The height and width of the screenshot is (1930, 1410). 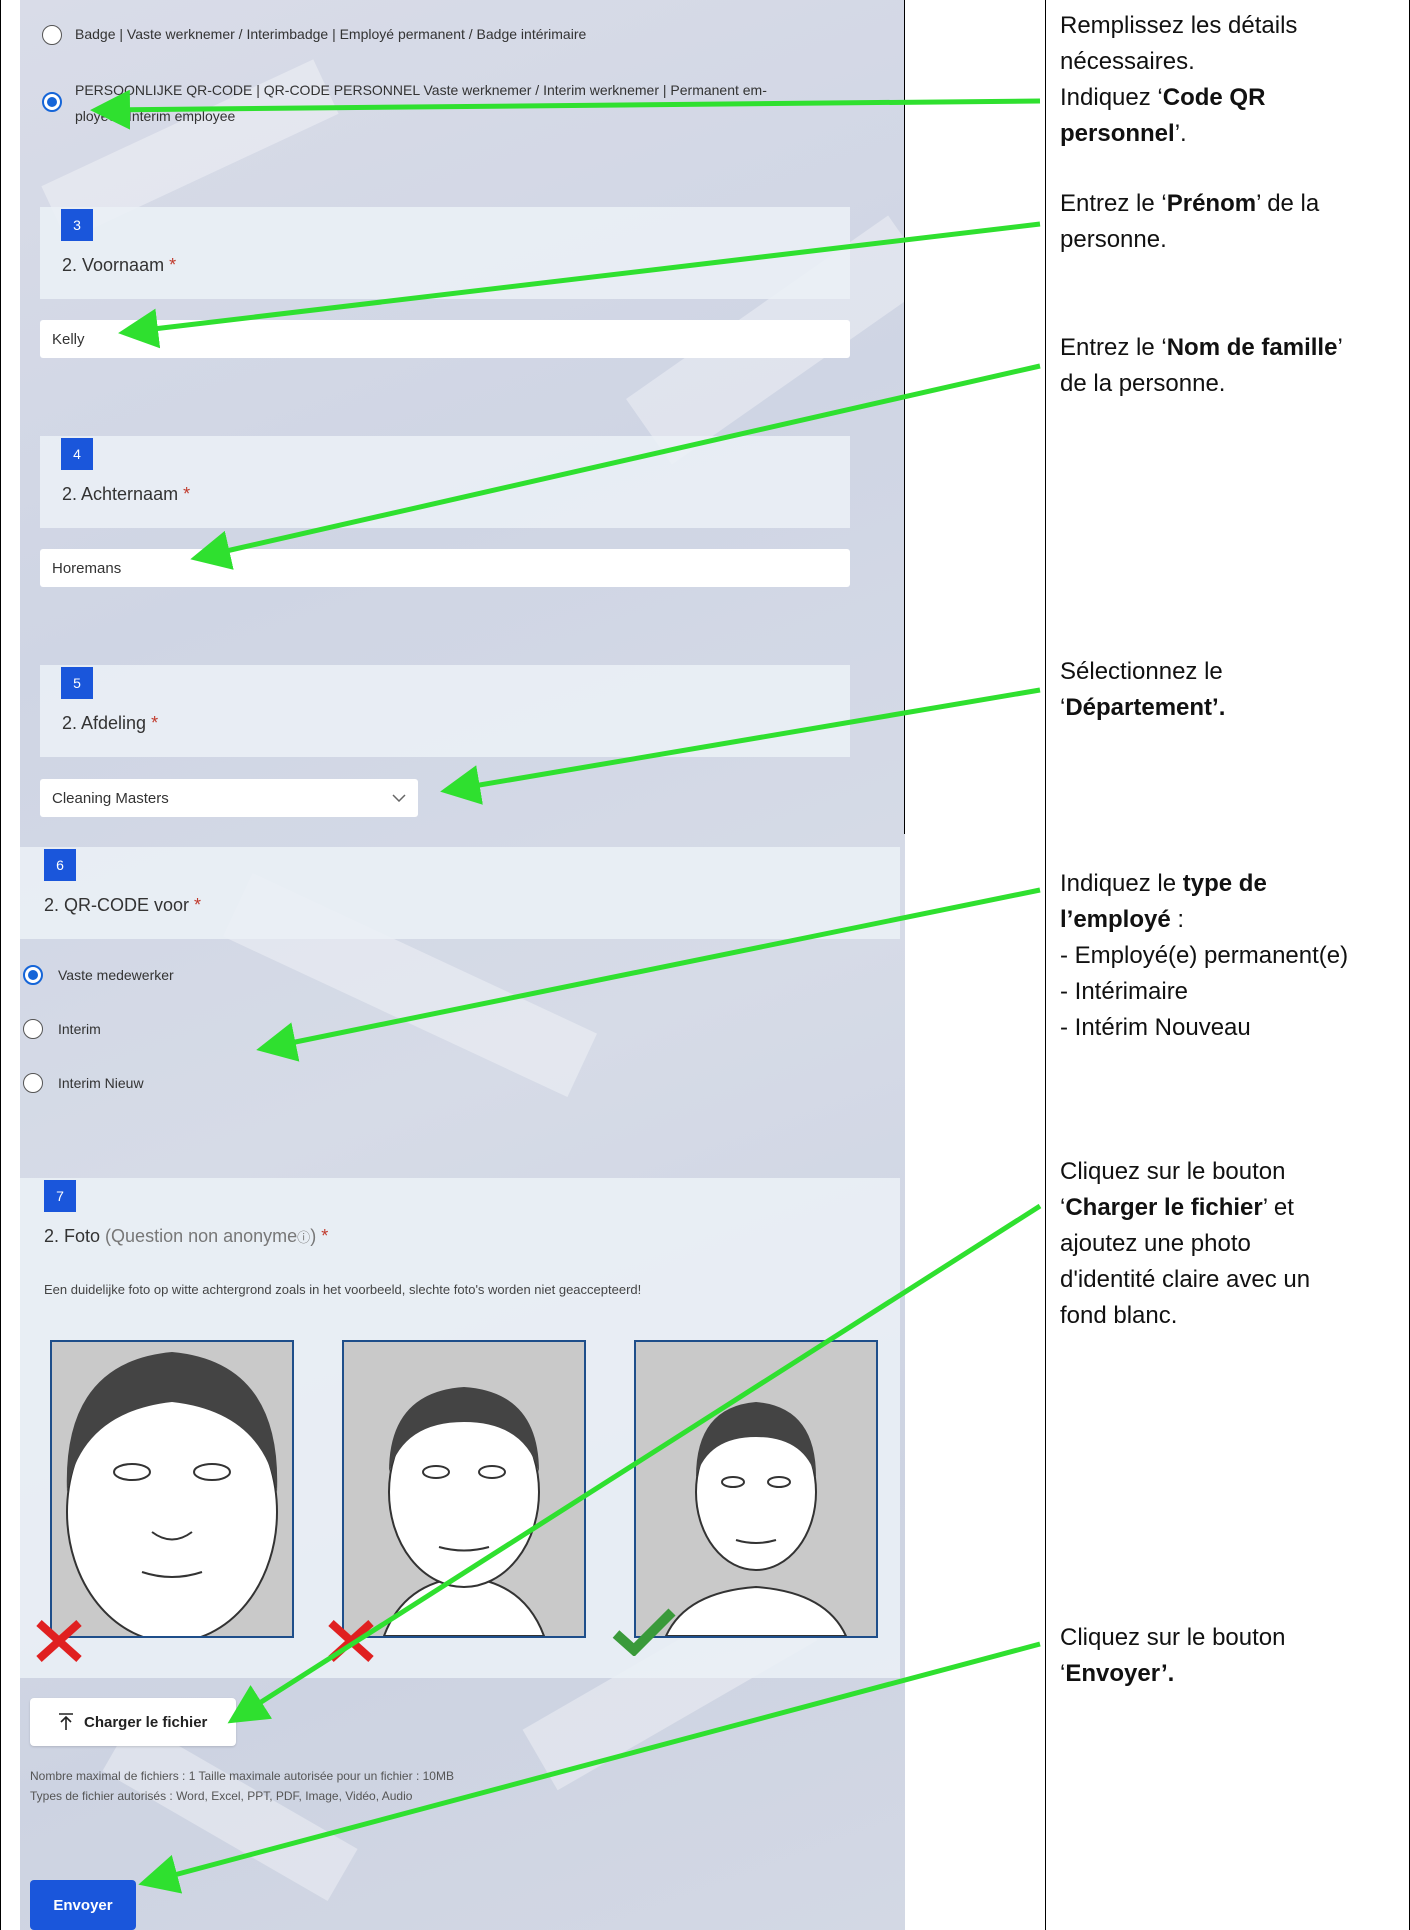 I want to click on arrow-to-submit-button, so click(x=589, y=1767).